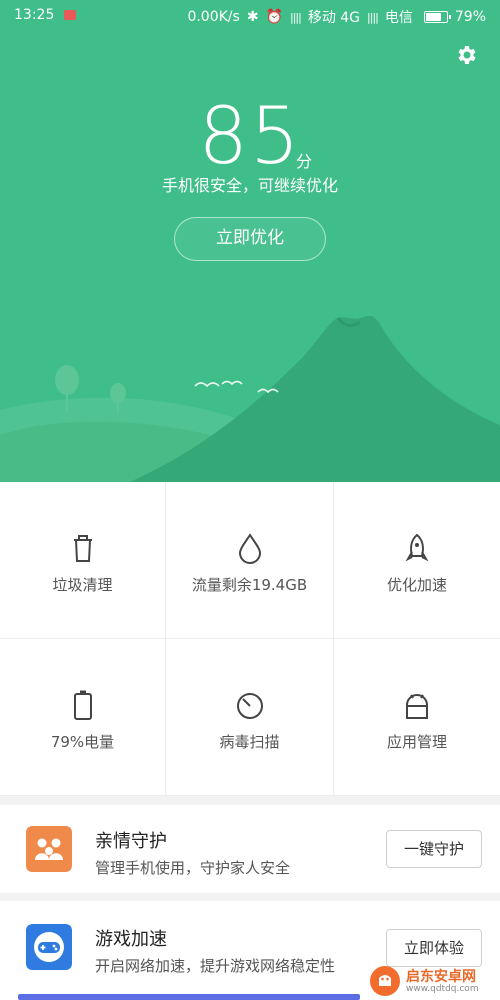 This screenshot has width=500, height=1000. I want to click on tool-virus-scan: 病毒扫描, so click(250, 717).